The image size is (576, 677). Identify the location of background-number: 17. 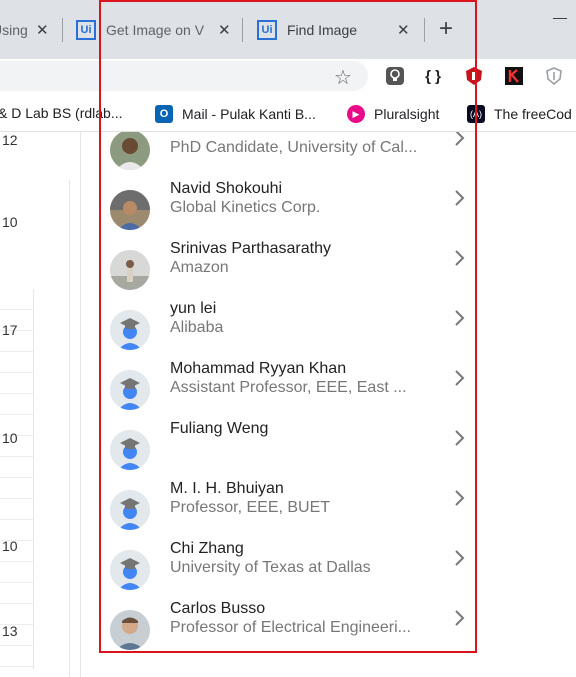
(10, 330).